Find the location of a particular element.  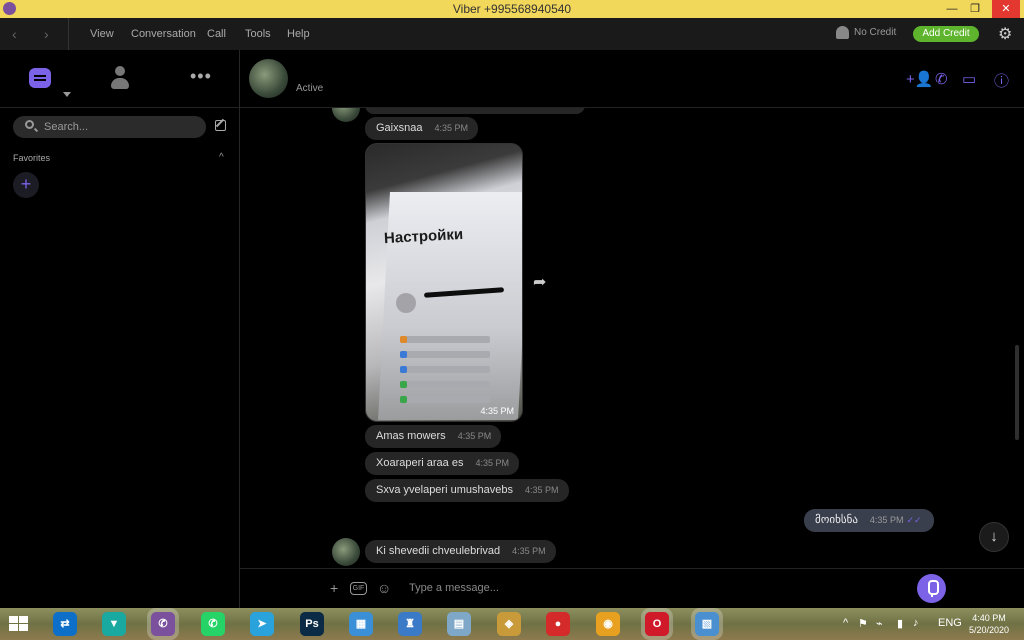

menu-view: View is located at coordinates (102, 34).